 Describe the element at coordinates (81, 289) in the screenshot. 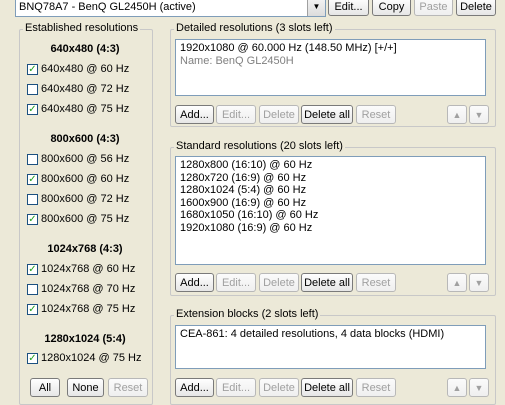

I see `checkbox-1024x768-70: 1024x768 @ 70 Hz` at that location.